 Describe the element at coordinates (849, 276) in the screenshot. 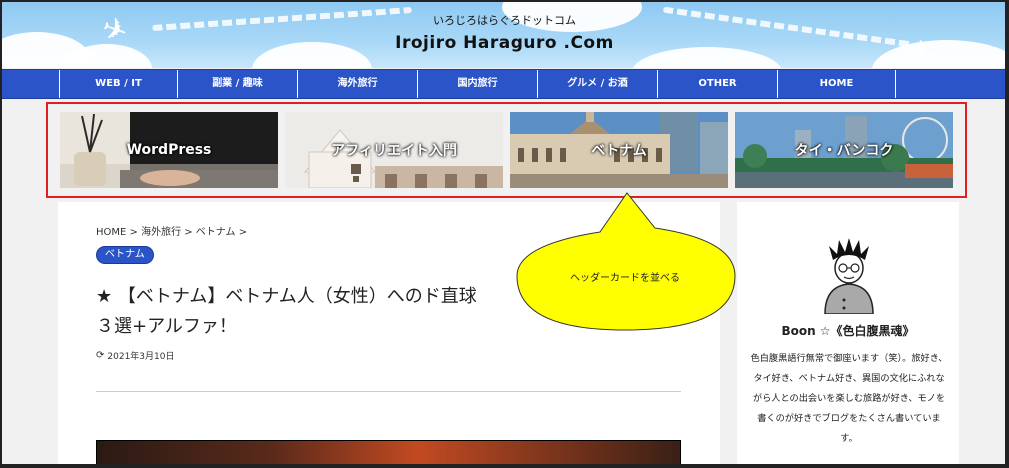

I see `author-avatar` at that location.